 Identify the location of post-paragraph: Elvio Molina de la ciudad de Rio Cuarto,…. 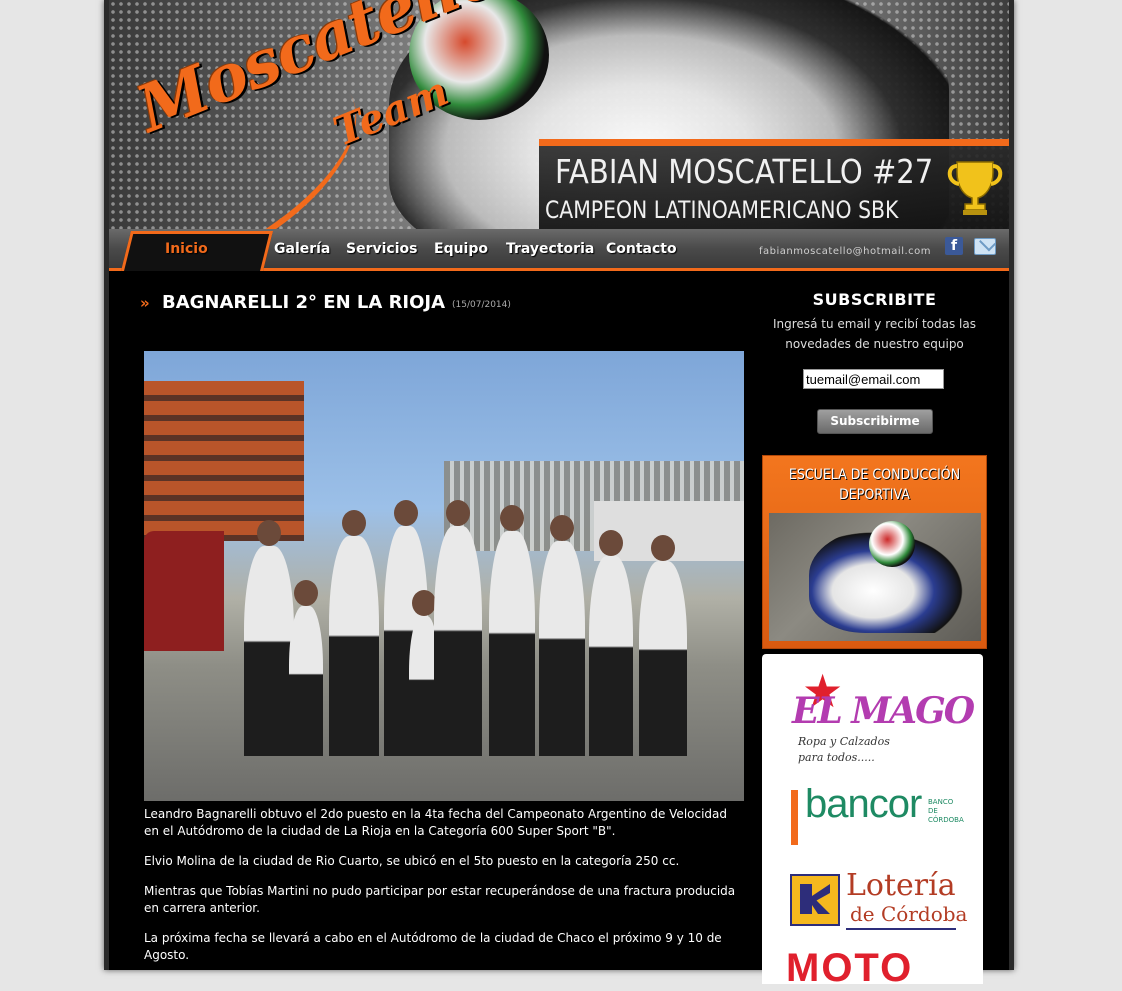
(412, 861).